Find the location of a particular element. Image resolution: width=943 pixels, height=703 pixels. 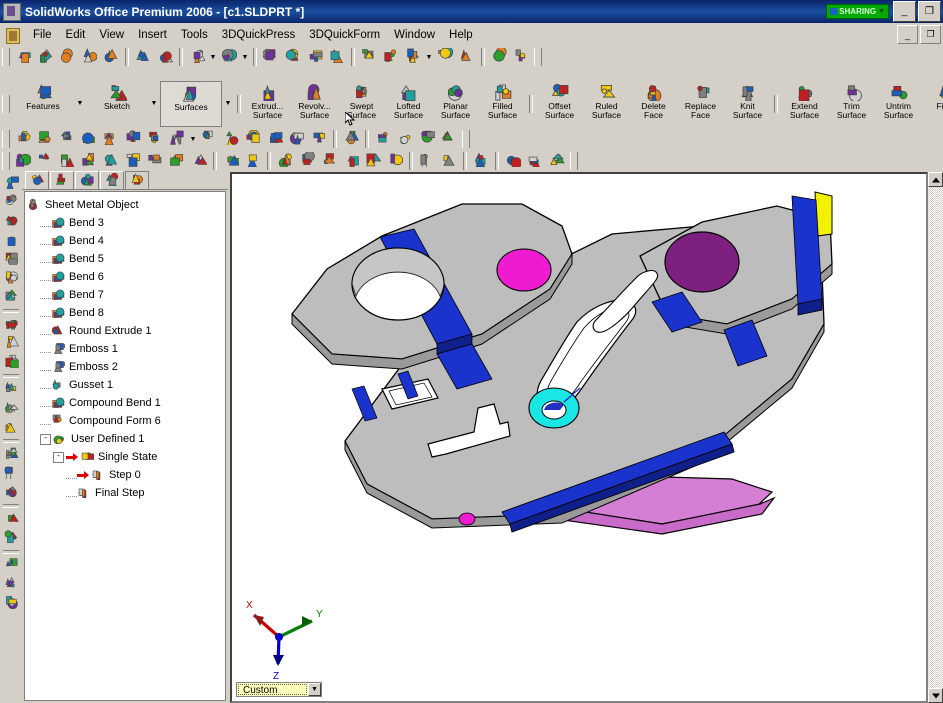

sketch-tab-button: Sketch is located at coordinates (117, 104).